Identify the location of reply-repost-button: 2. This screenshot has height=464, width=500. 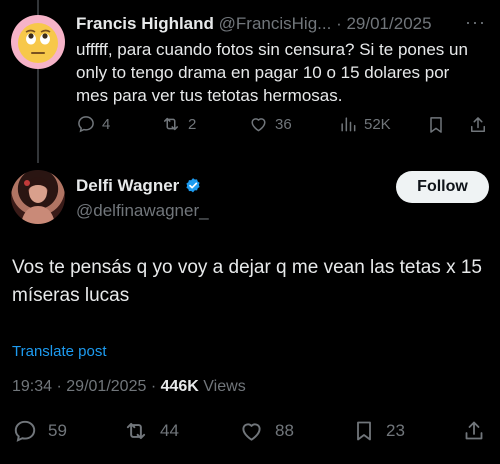
(178, 124).